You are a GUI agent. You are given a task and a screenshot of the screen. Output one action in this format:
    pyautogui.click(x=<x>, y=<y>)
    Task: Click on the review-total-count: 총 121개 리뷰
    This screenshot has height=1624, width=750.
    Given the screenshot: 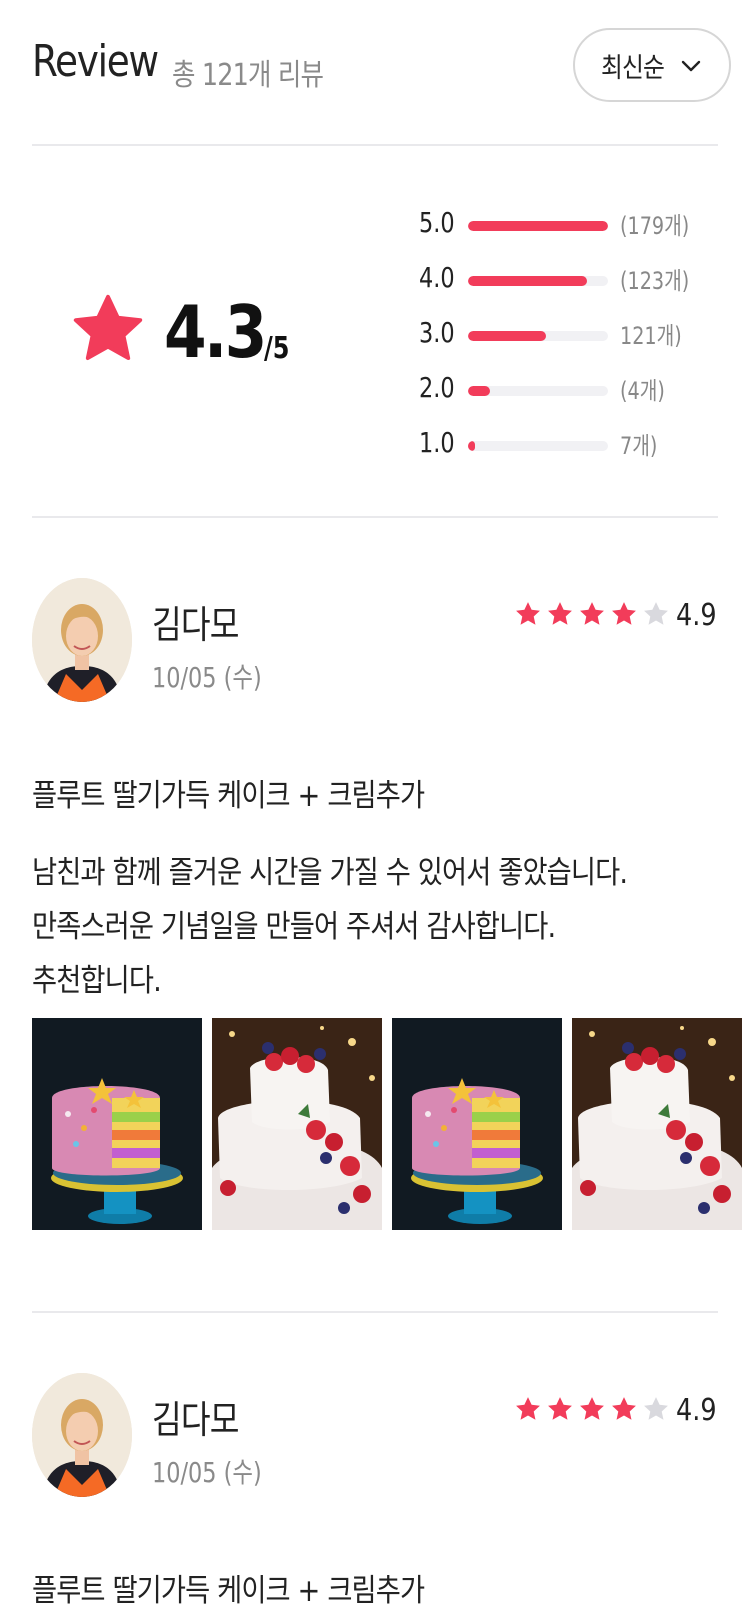 What is the action you would take?
    pyautogui.click(x=248, y=75)
    